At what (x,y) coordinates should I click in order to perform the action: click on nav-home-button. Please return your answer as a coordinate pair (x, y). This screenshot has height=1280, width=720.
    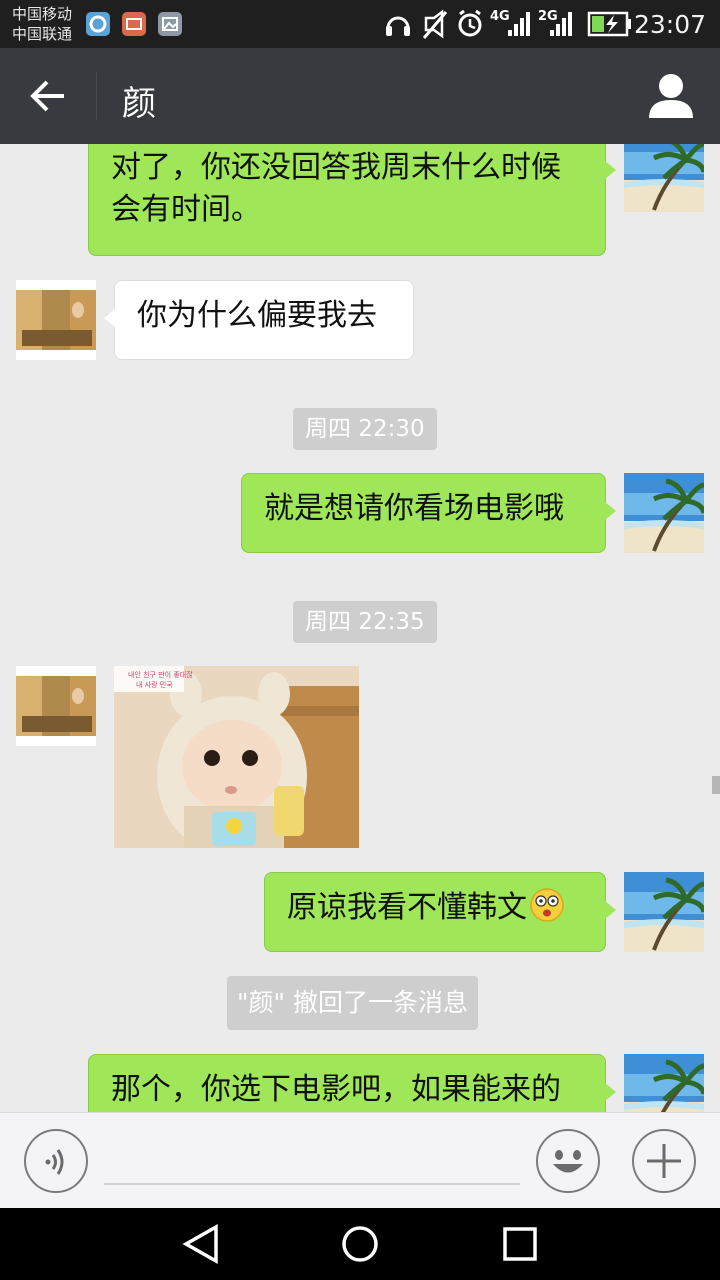
    Looking at the image, I should click on (360, 1244).